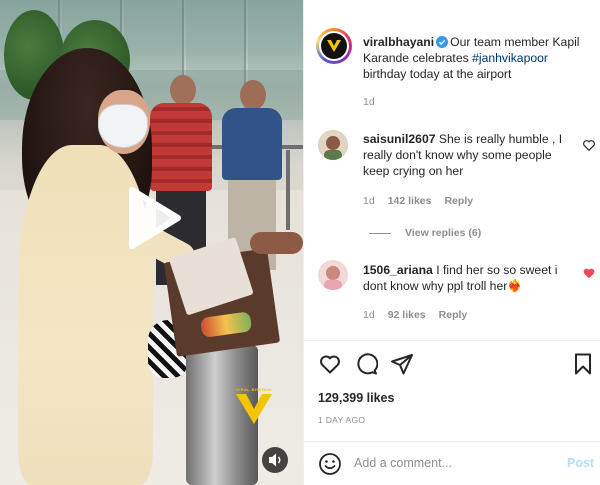  Describe the element at coordinates (123, 126) in the screenshot. I see `video-person-mask` at that location.